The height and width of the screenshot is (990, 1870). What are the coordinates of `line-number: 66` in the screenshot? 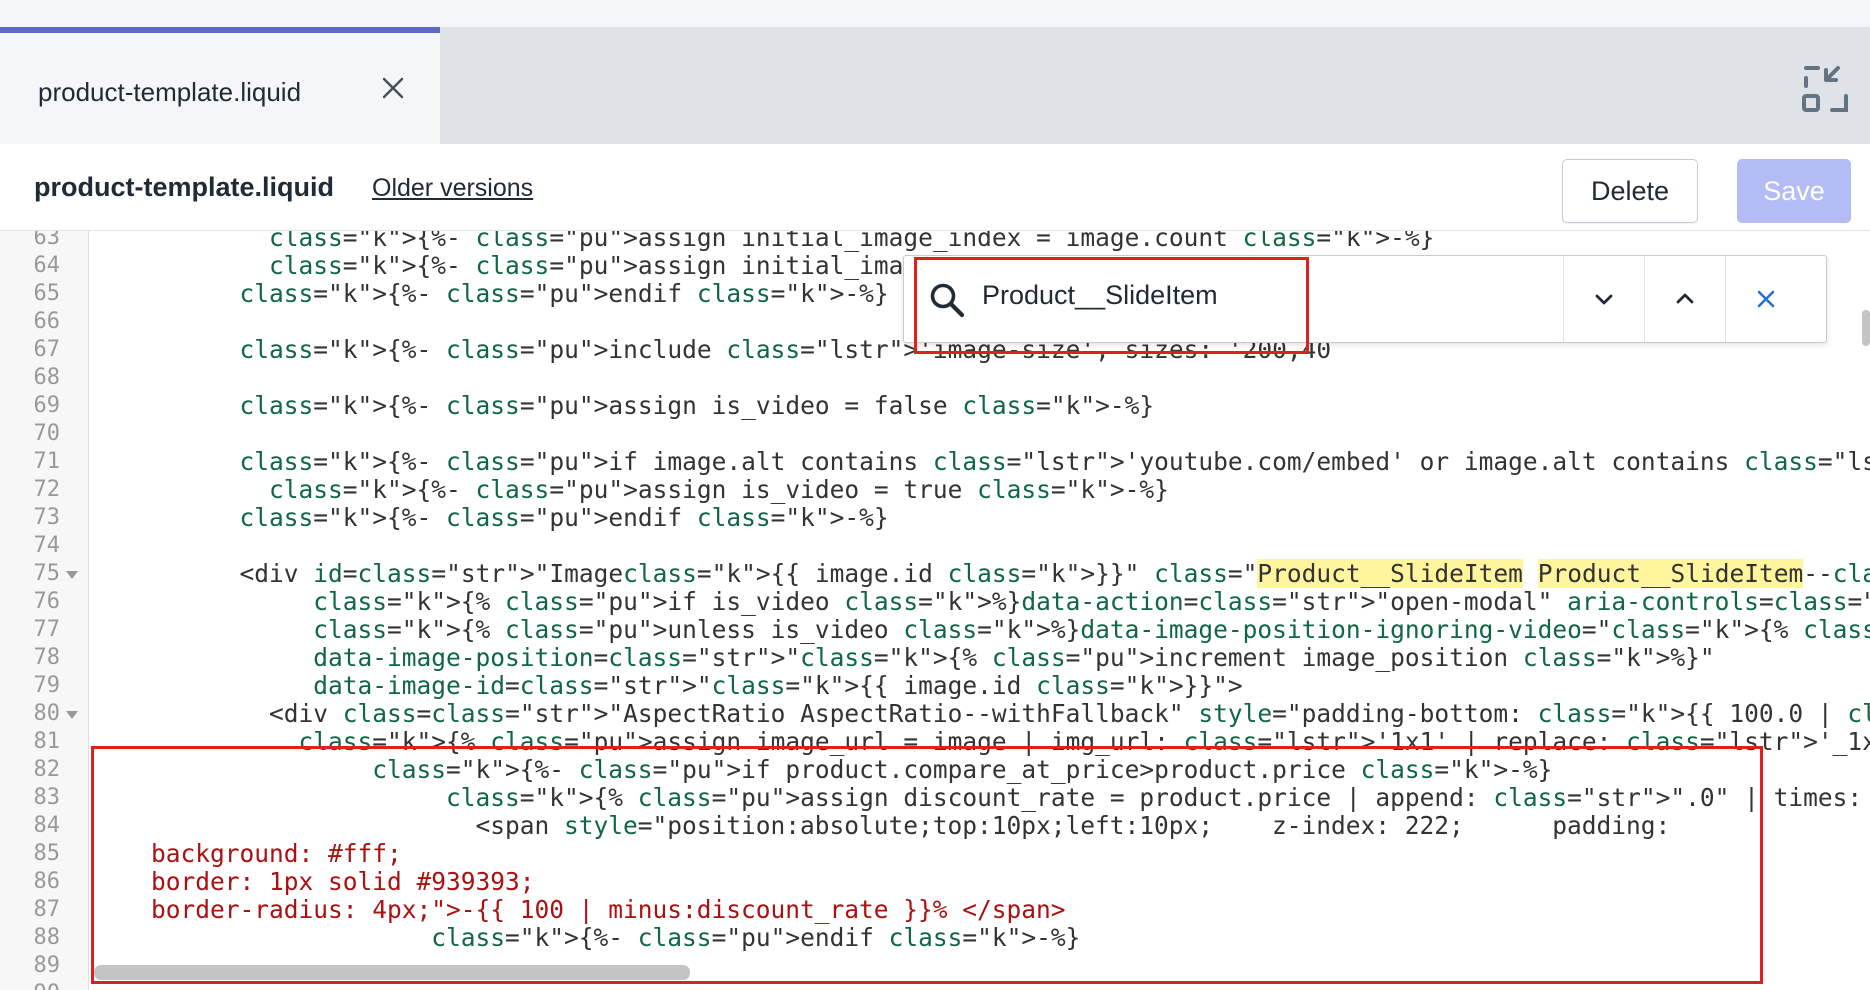 It's located at (47, 321).